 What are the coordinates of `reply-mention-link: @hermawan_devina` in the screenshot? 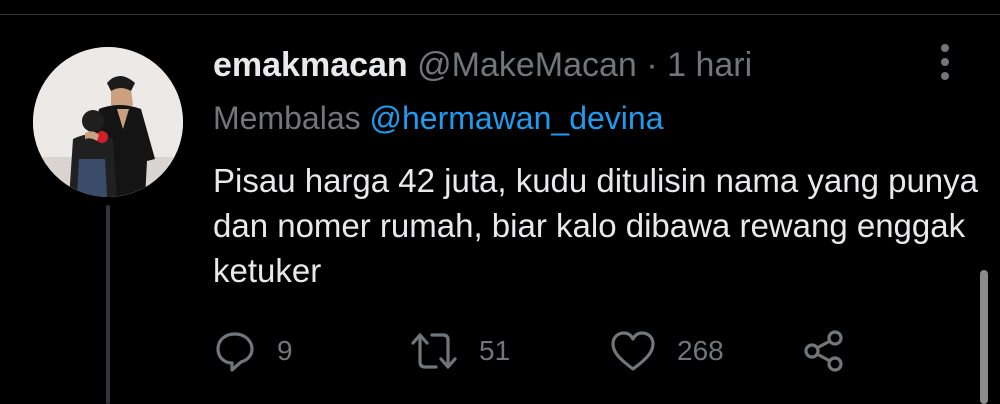 It's located at (517, 118).